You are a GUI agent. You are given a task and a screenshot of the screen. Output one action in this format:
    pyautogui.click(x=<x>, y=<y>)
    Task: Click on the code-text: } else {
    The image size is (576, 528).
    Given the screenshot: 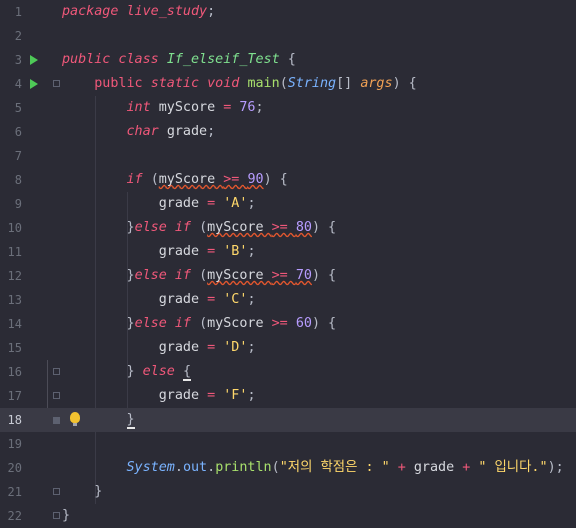 What is the action you would take?
    pyautogui.click(x=126, y=372)
    